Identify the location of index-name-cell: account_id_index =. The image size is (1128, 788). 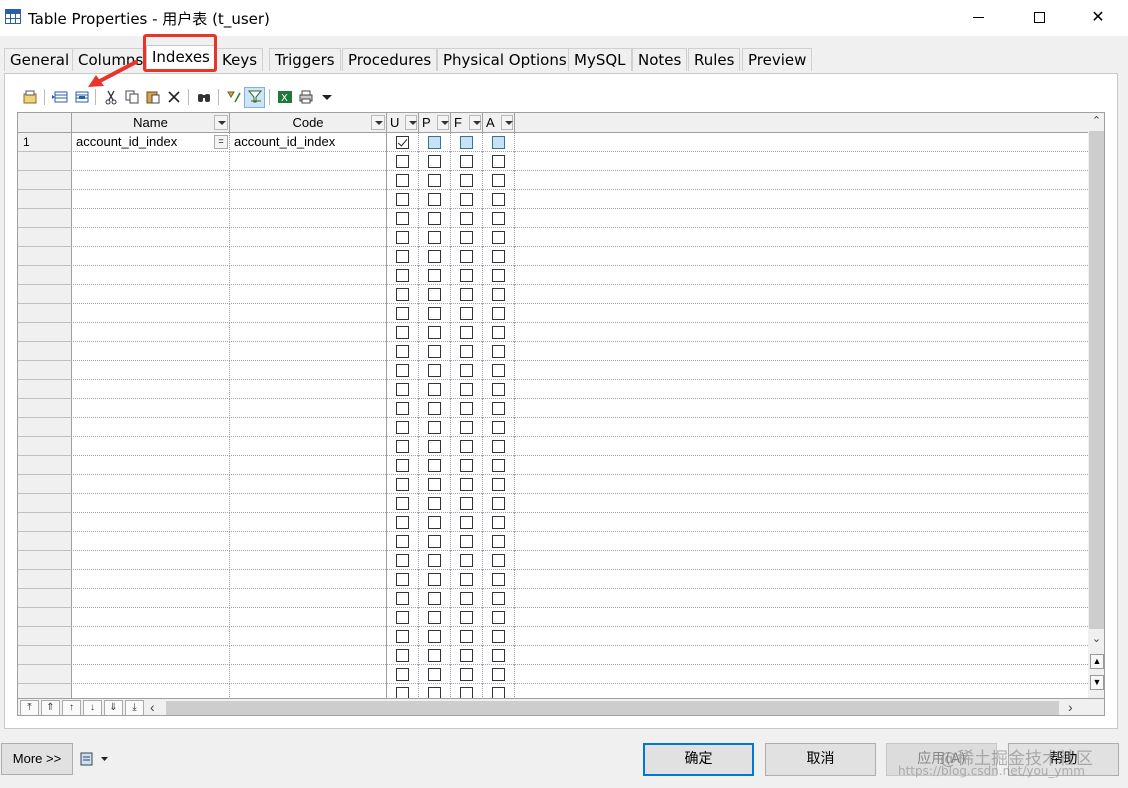
(151, 142).